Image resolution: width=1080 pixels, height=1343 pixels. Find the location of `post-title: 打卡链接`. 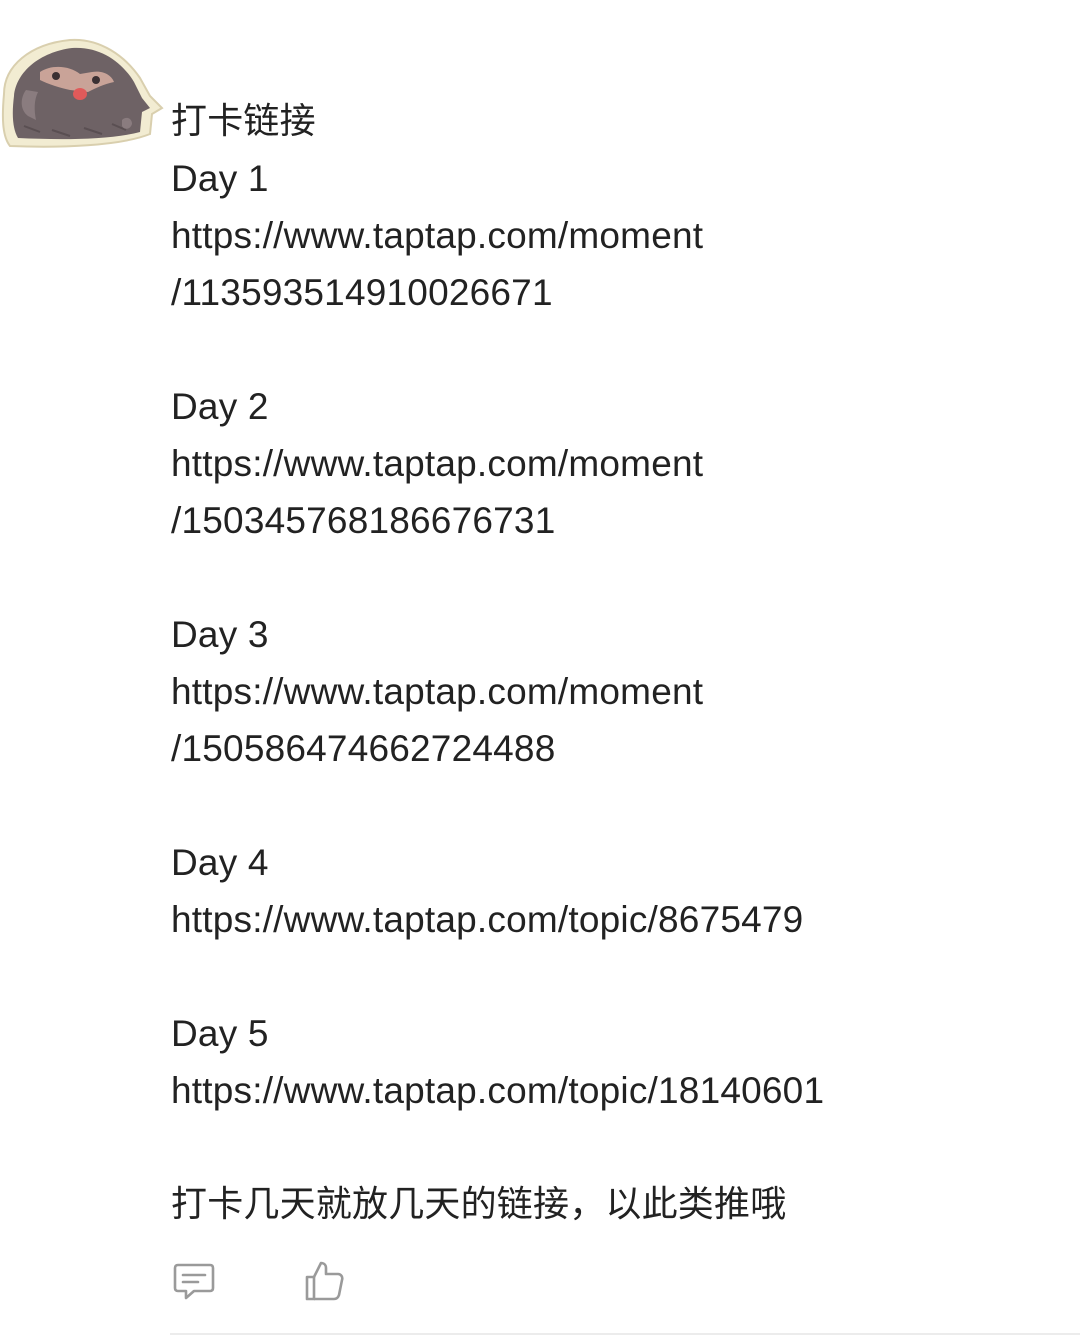

post-title: 打卡链接 is located at coordinates (243, 121).